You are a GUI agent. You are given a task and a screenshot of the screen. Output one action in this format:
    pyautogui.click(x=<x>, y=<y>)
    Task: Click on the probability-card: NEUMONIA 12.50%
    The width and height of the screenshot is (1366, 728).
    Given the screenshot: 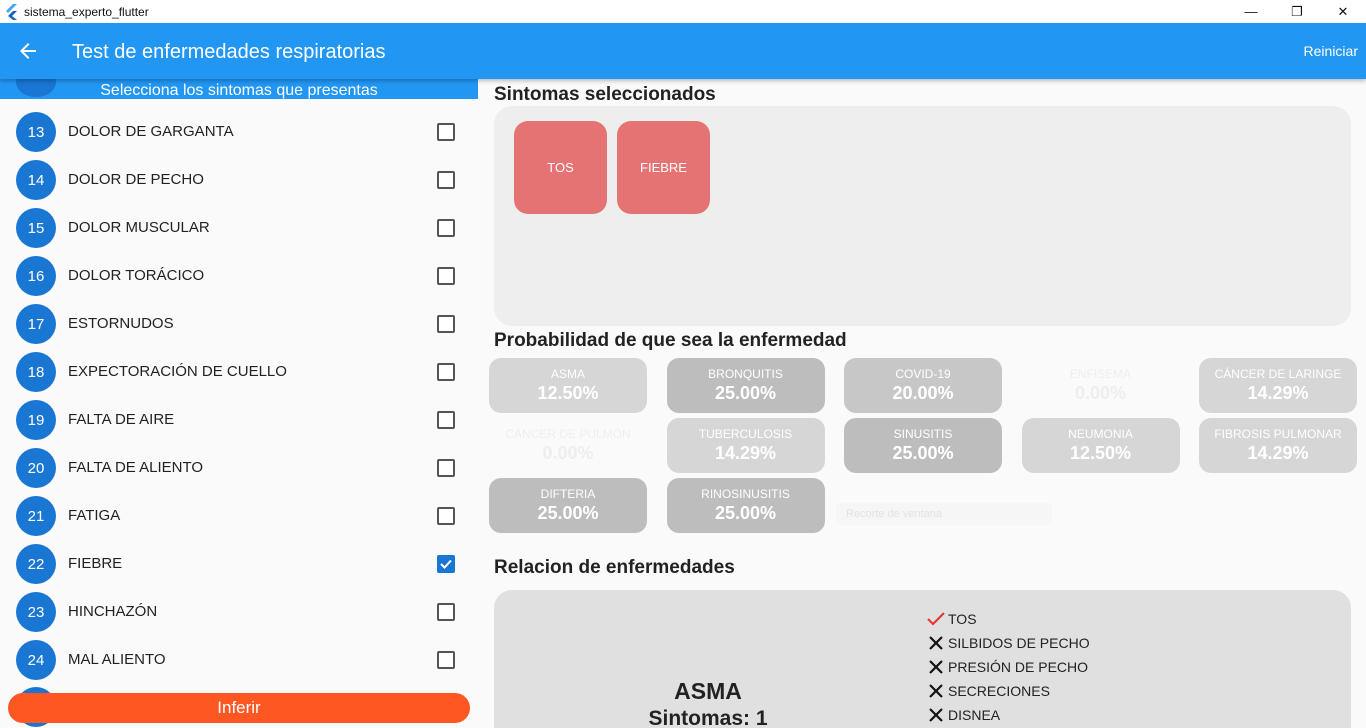 What is the action you would take?
    pyautogui.click(x=1100, y=445)
    